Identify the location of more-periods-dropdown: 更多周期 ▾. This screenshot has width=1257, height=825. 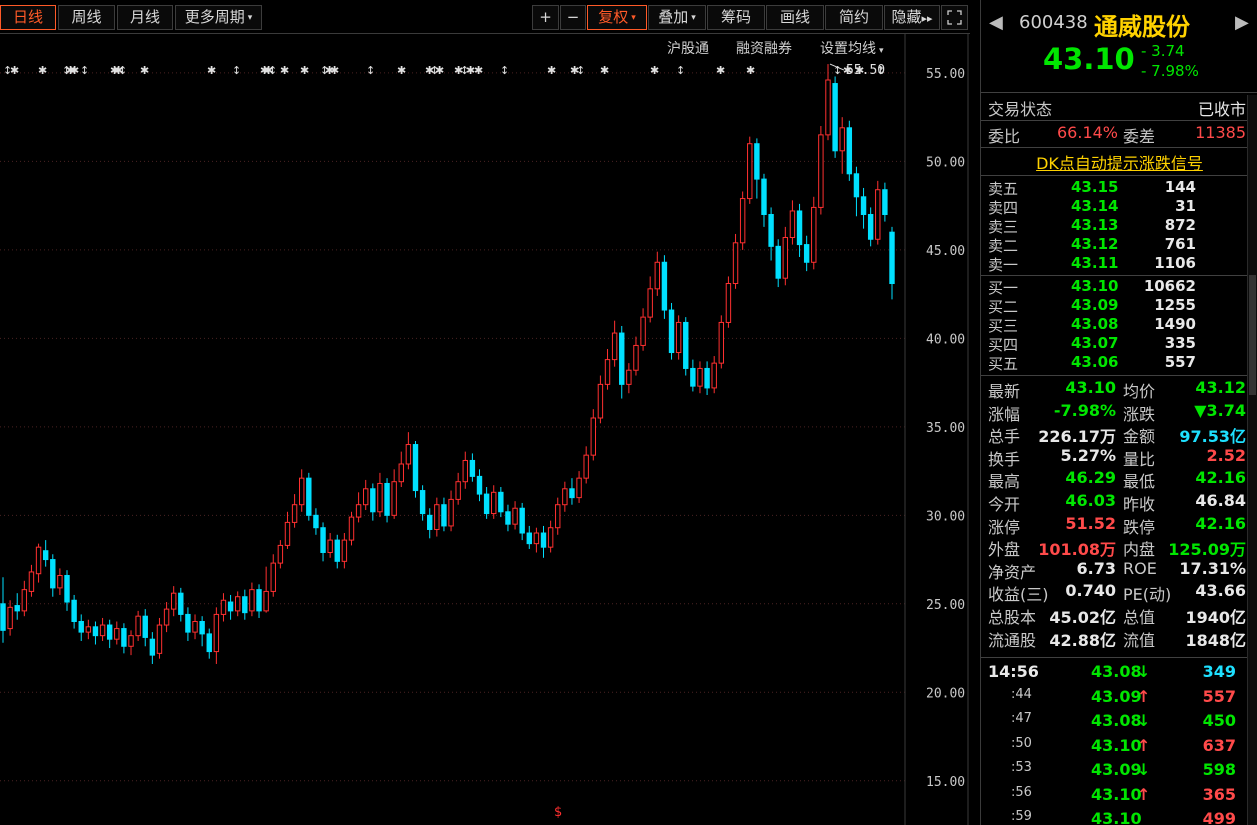
(218, 17).